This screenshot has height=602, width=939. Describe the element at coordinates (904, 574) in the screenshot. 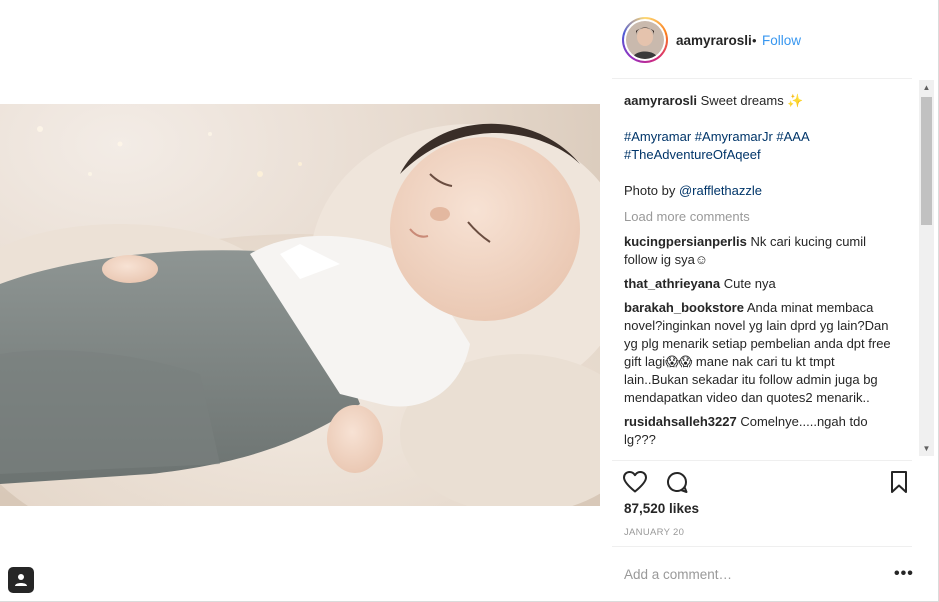

I see `more-options-button: •••` at that location.